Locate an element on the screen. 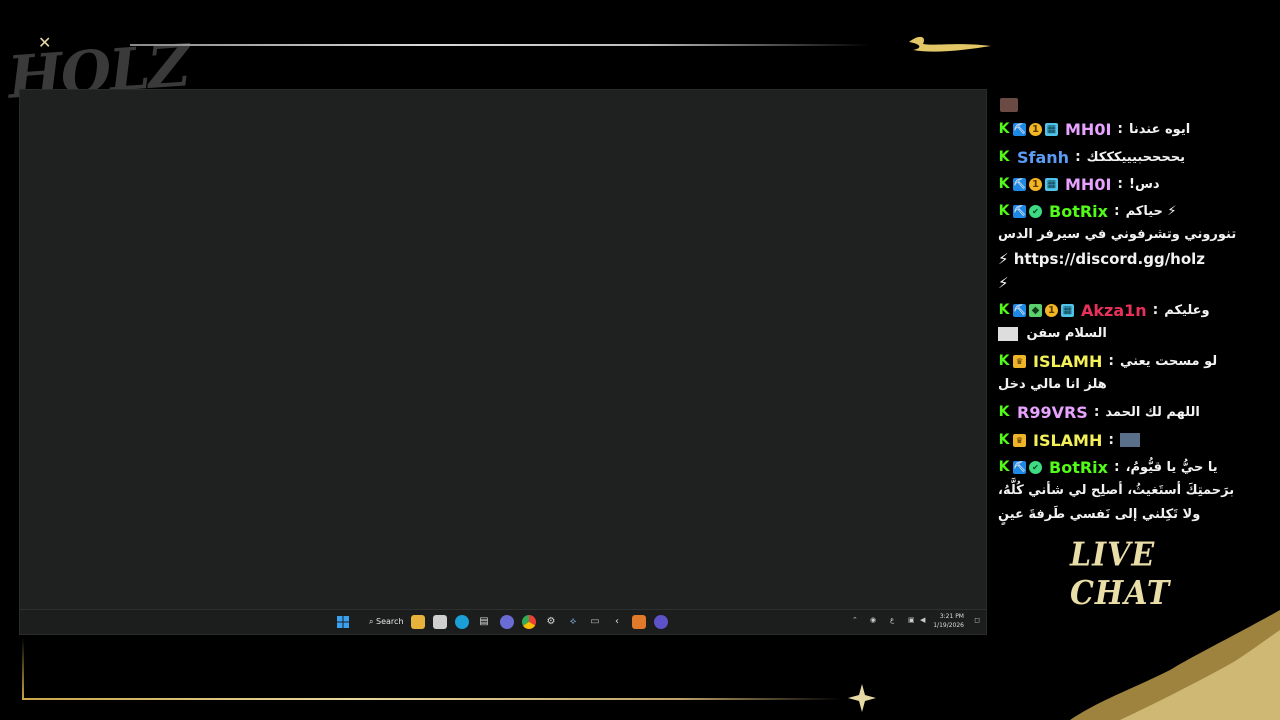 Image resolution: width=1280 pixels, height=720 pixels. live-chat-label: LIVE CHAT is located at coordinates (1120, 574).